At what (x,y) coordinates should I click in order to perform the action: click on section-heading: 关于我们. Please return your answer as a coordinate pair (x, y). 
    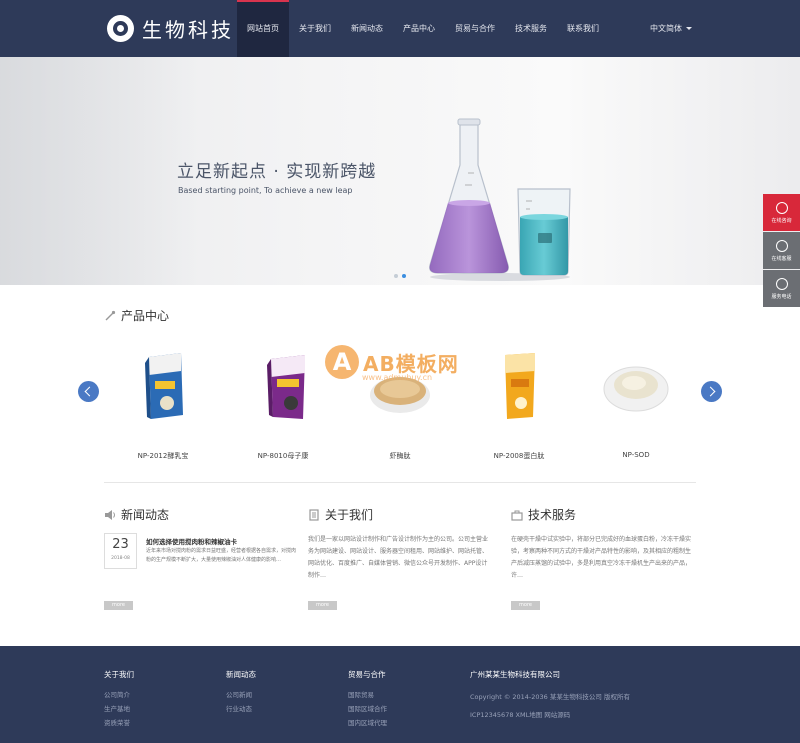
    Looking at the image, I should click on (349, 515).